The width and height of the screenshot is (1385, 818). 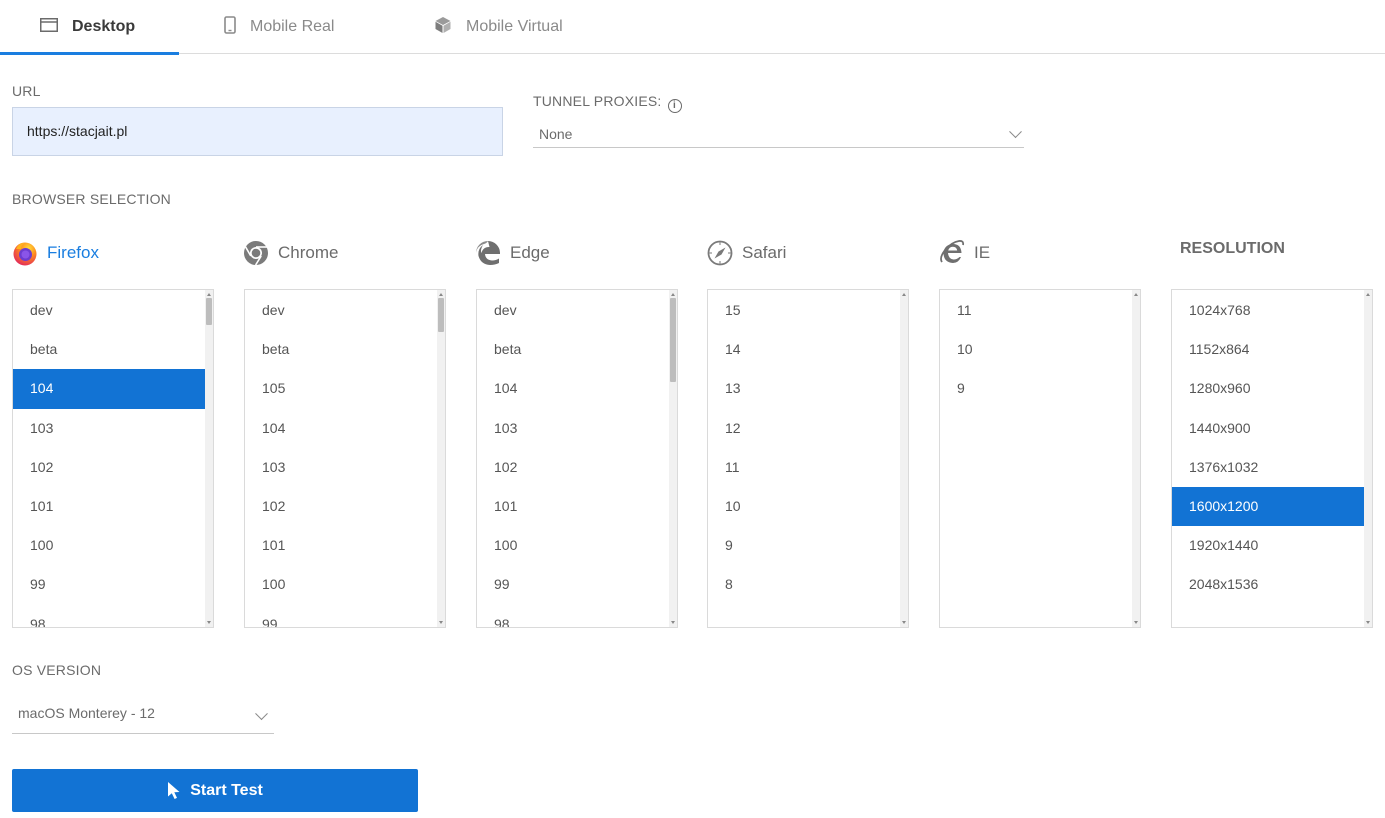 I want to click on resolution-option: 1920x1440, so click(x=1272, y=545).